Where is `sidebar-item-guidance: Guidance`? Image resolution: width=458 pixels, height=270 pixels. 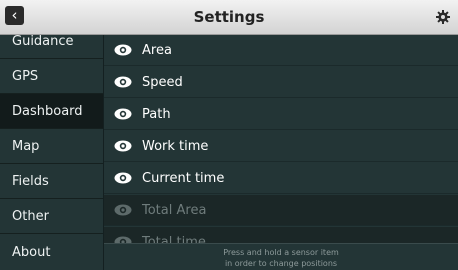 sidebar-item-guidance: Guidance is located at coordinates (51, 41).